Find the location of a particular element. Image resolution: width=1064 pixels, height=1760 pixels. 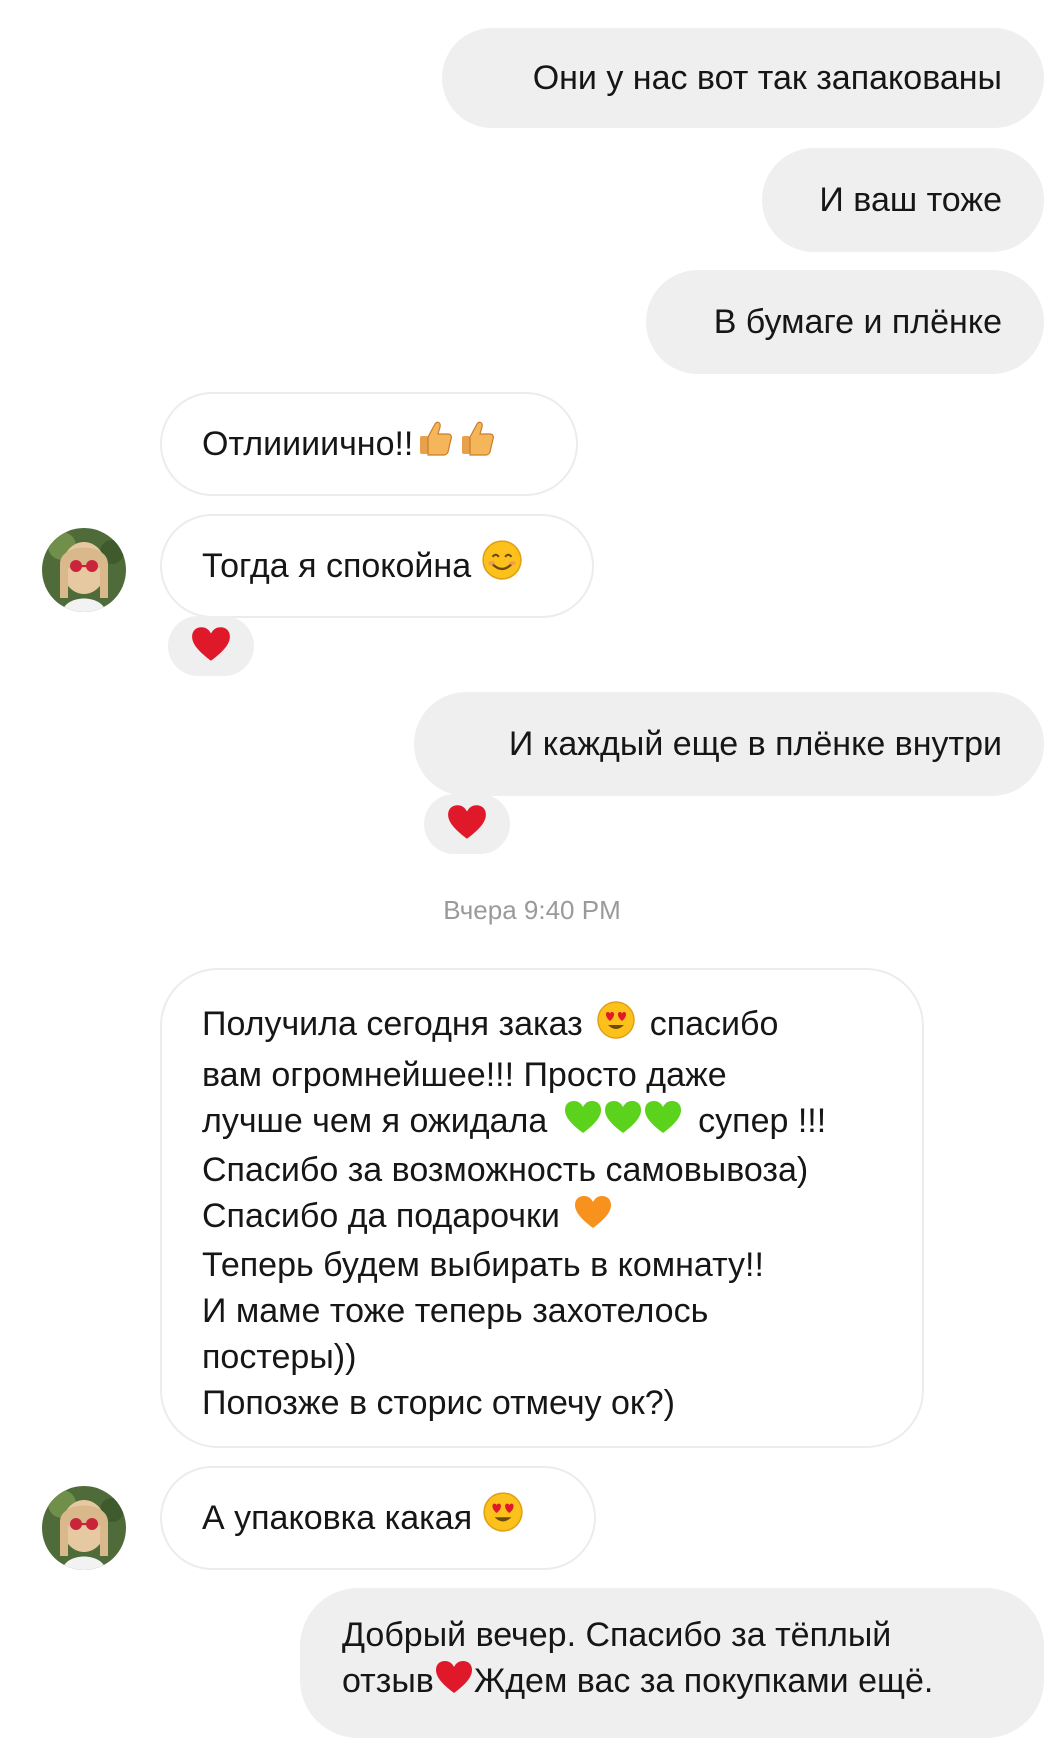

message-text: Отлиииично!! is located at coordinates (308, 444).